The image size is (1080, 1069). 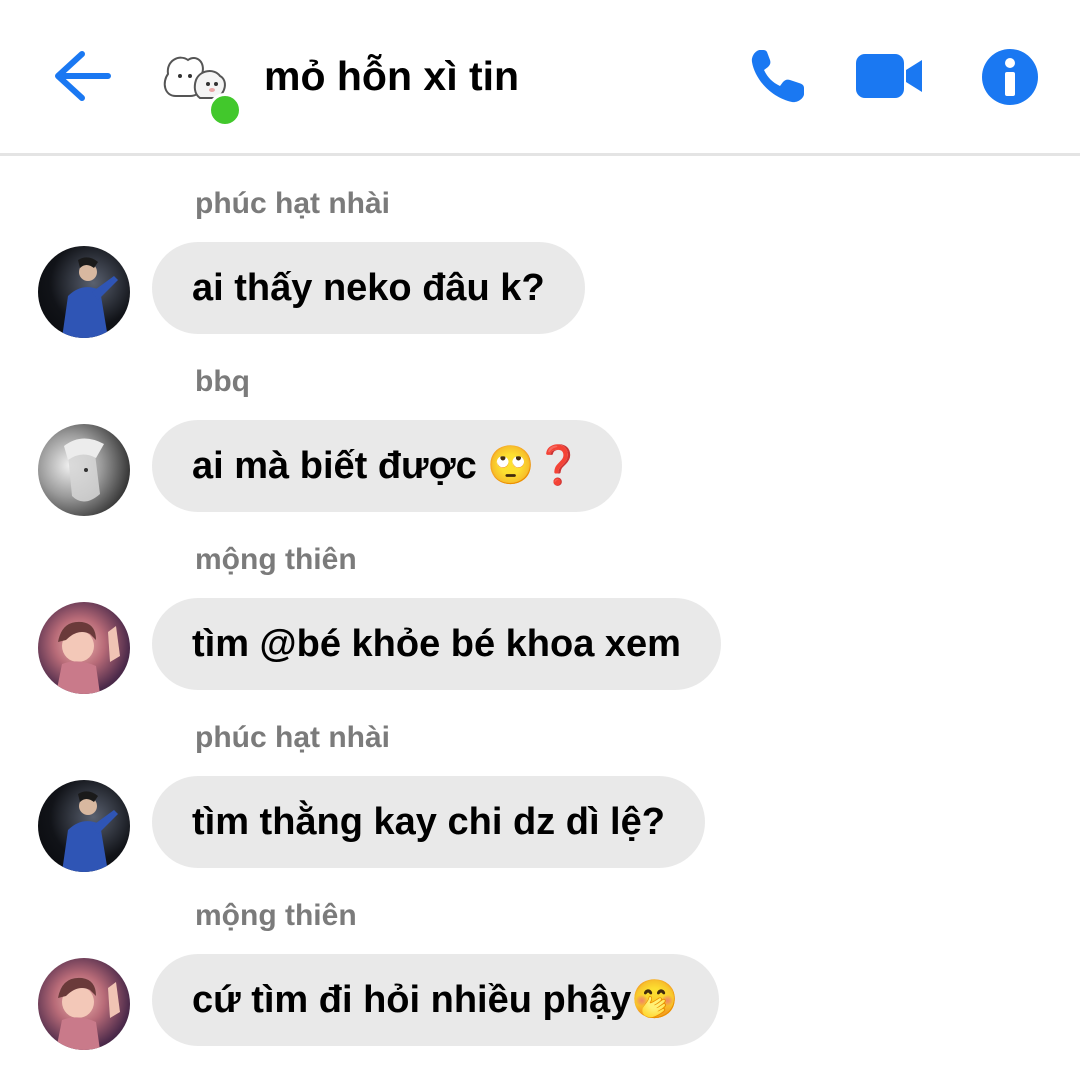 I want to click on message-bubble: ai mà biết được 🙄❓, so click(x=387, y=466).